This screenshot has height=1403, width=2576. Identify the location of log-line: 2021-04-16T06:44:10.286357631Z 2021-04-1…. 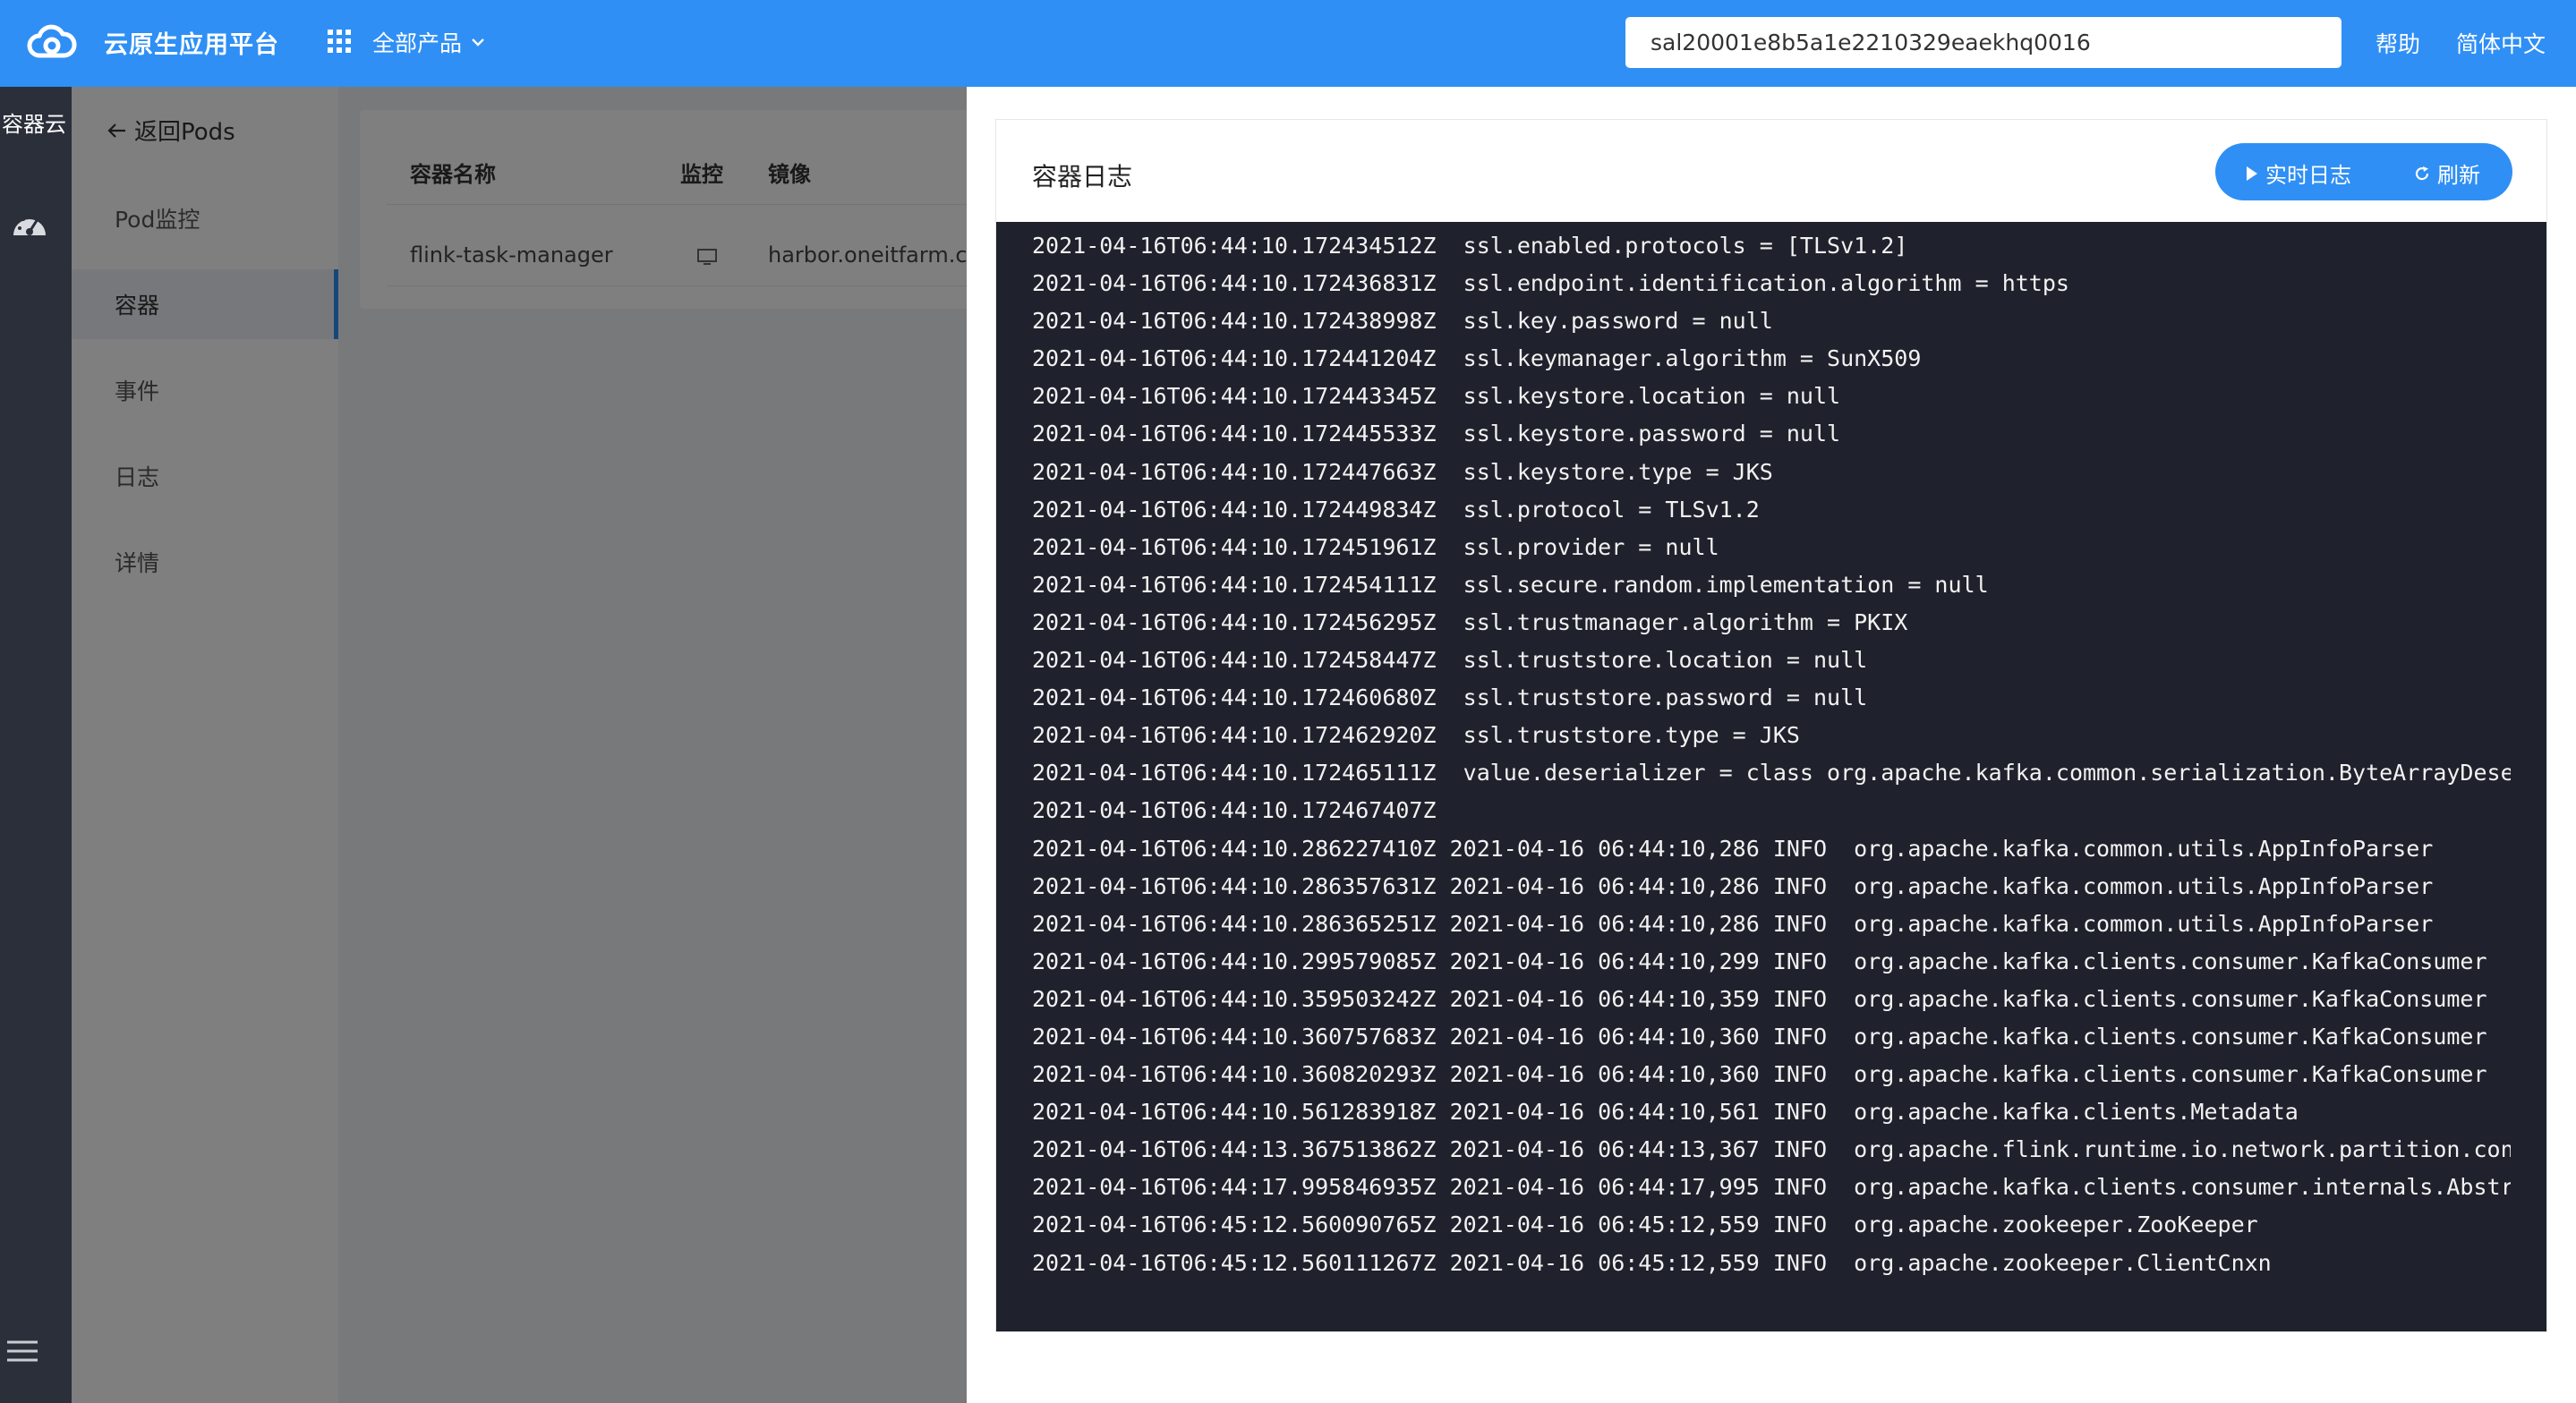
(1733, 885).